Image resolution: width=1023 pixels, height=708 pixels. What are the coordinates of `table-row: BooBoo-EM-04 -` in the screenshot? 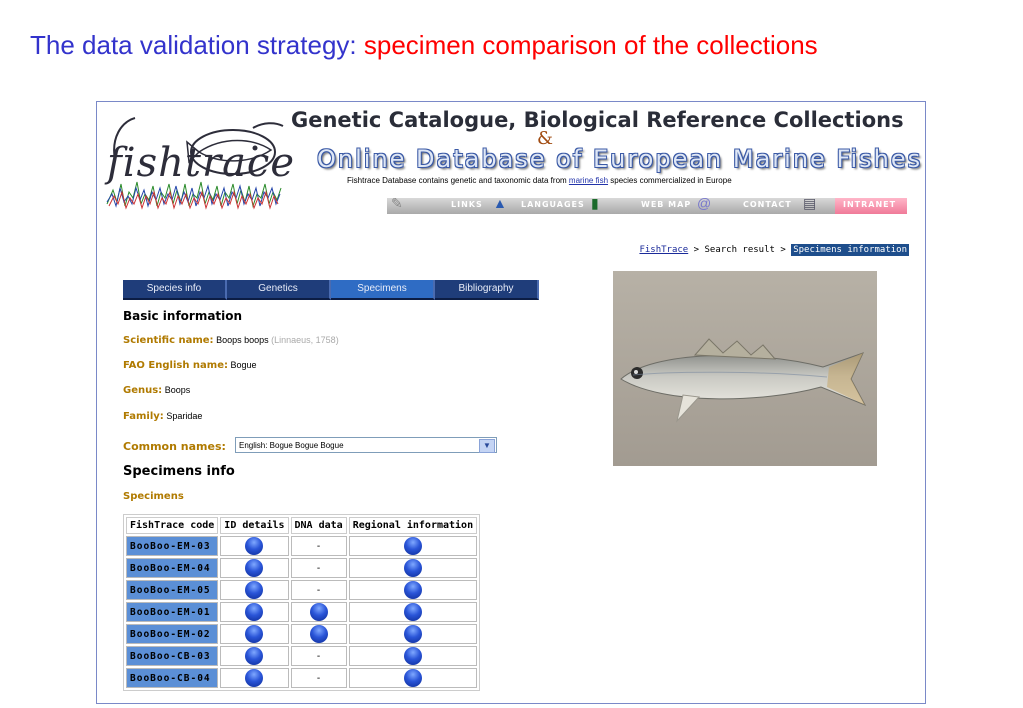 It's located at (302, 568).